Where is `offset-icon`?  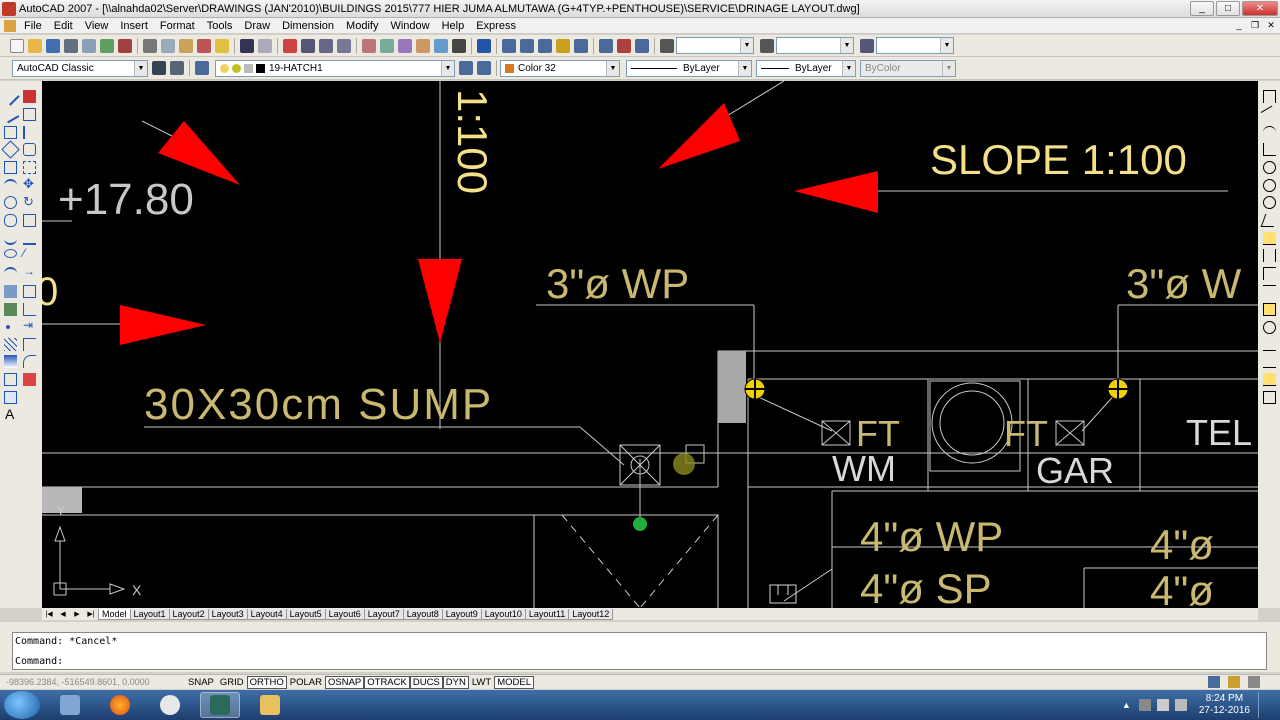 offset-icon is located at coordinates (29, 149).